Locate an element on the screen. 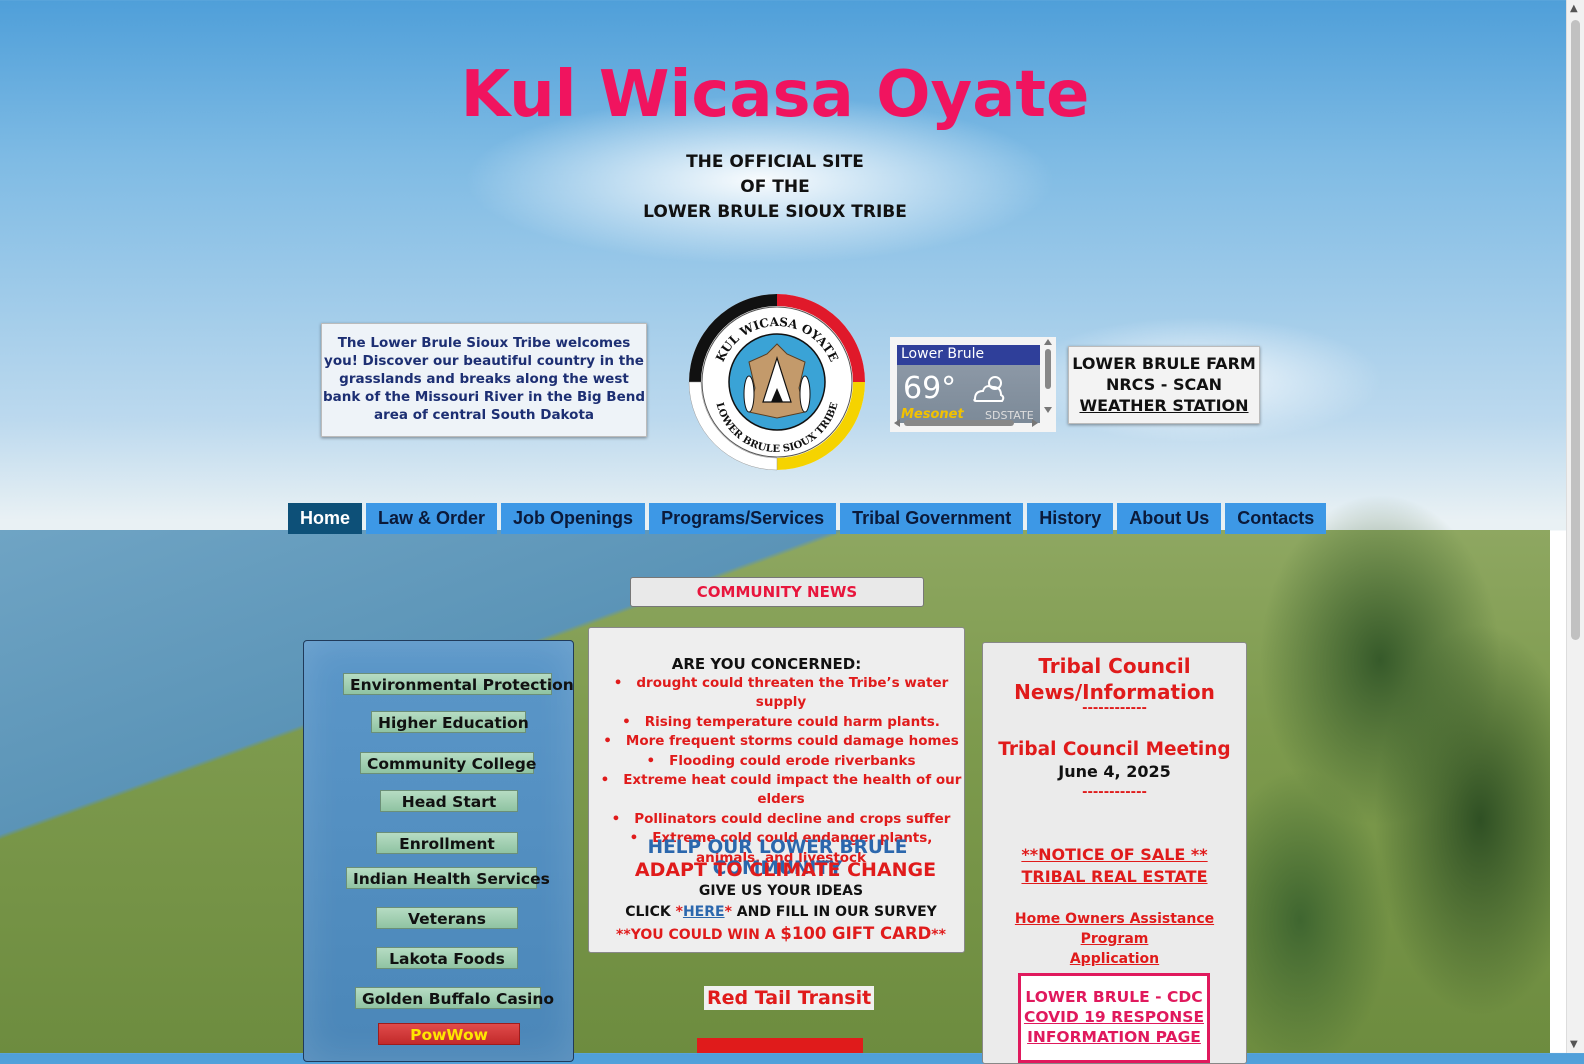 The image size is (1584, 1064). win-suffix: ** is located at coordinates (938, 935).